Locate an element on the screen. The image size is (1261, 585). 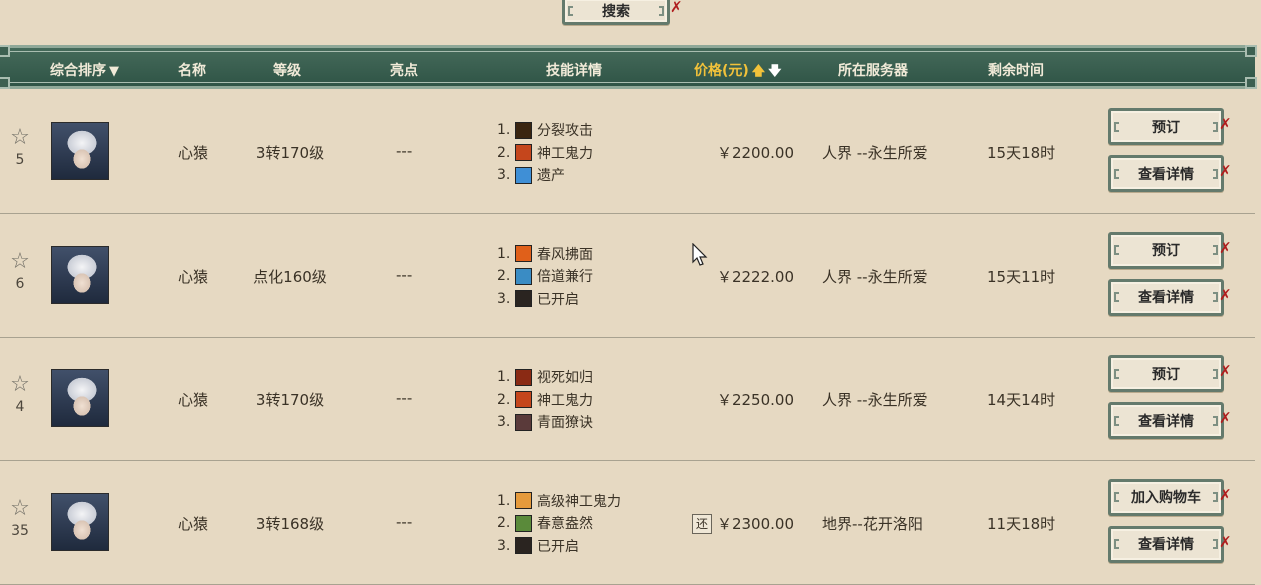
item-level: 3转170级 is located at coordinates (290, 153).